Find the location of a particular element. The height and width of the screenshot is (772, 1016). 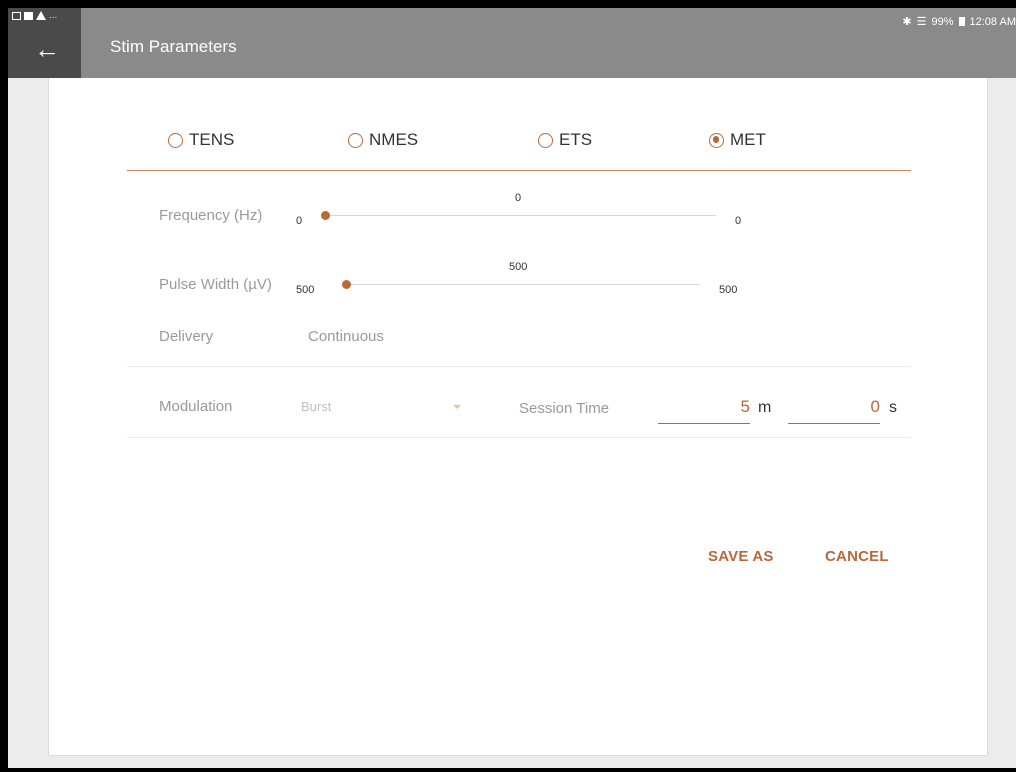

wifi-icon: ☰ is located at coordinates (921, 22).